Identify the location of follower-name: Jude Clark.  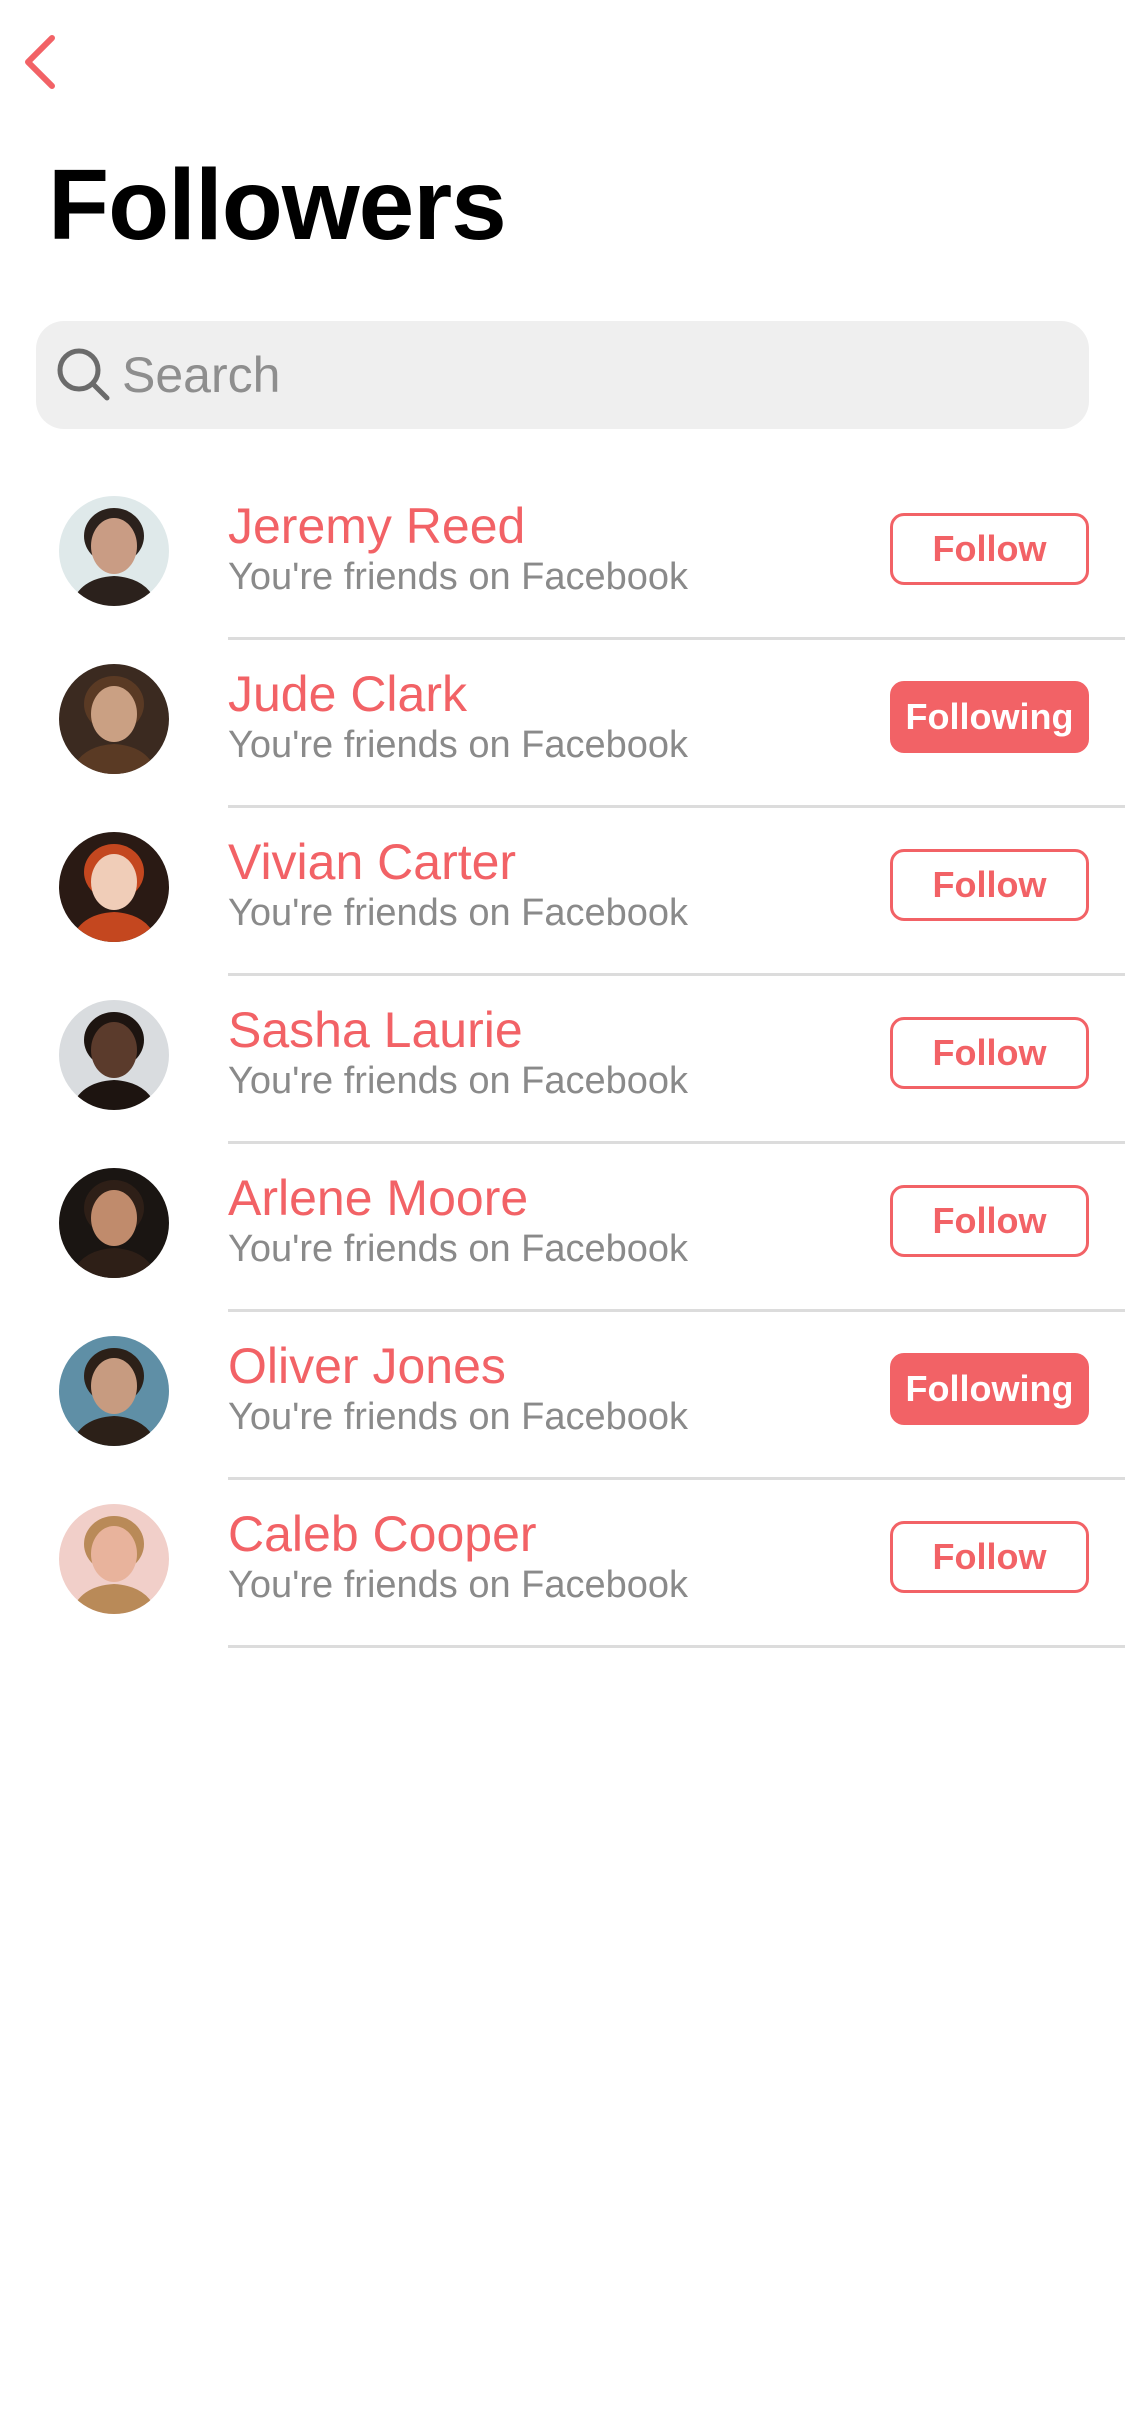
(347, 694).